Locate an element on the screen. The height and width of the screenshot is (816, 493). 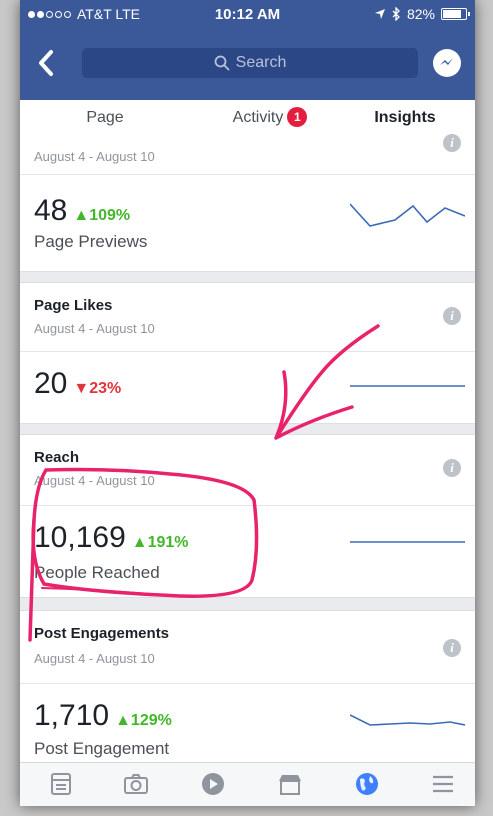
search-placeholder: Search is located at coordinates (261, 62).